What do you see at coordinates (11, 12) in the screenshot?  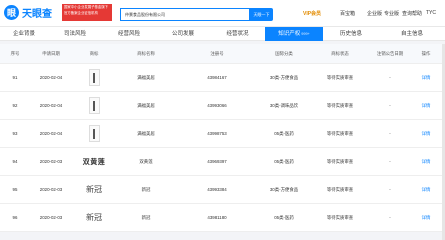 I see `eye-logo-icon: 眼` at bounding box center [11, 12].